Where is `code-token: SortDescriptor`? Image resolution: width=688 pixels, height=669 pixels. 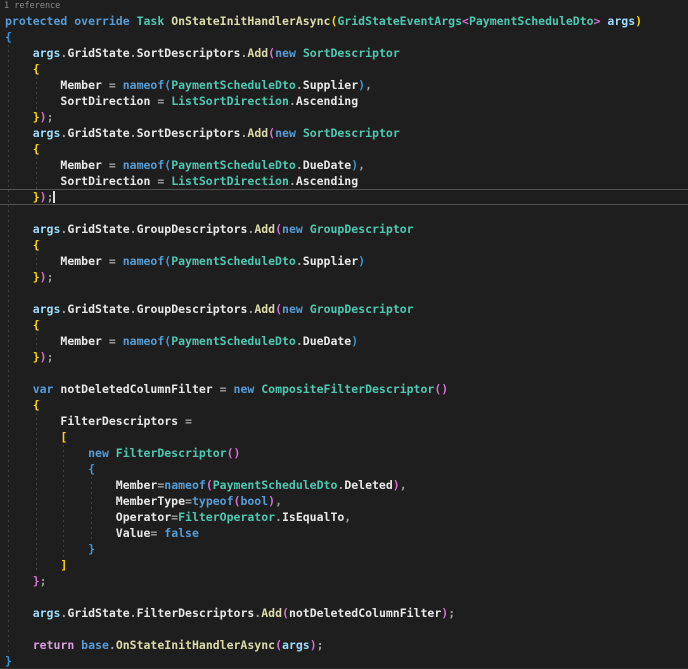
code-token: SortDescriptor is located at coordinates (351, 133).